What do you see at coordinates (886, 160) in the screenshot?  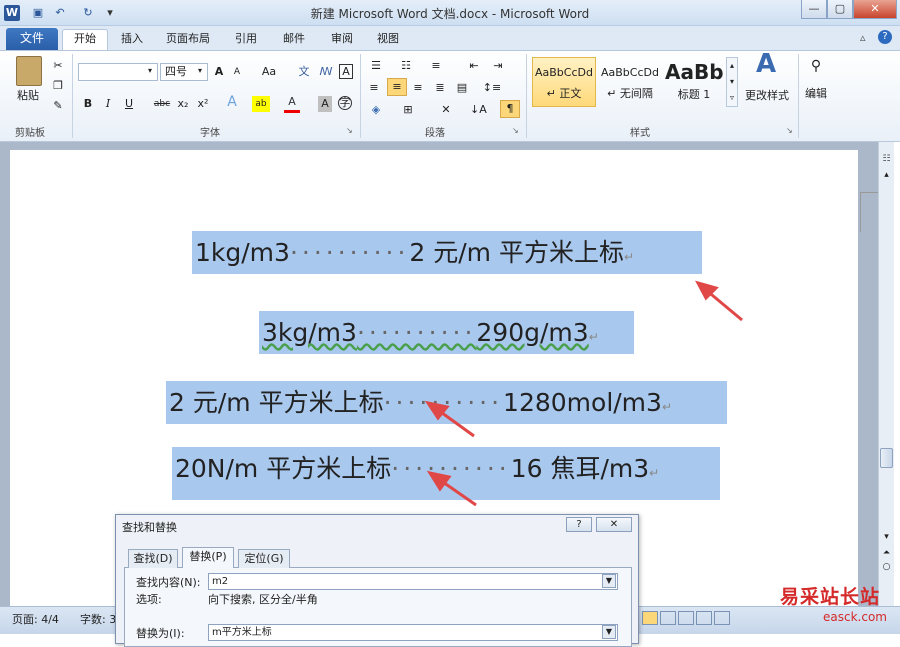 I see `ruler-toggle-icon: ☷` at bounding box center [886, 160].